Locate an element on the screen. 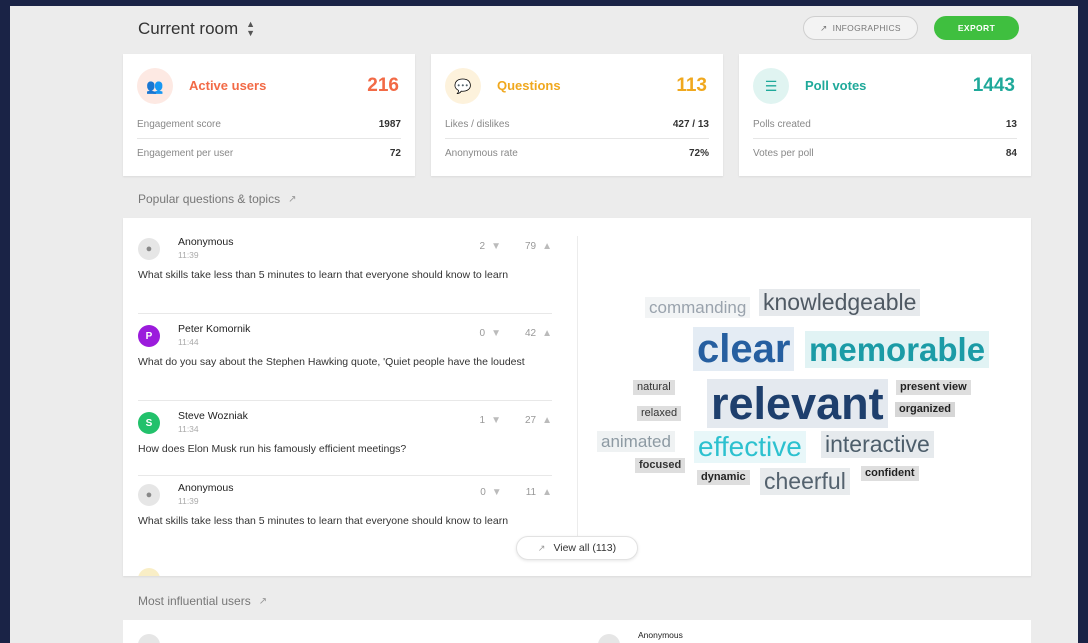 Image resolution: width=1088 pixels, height=643 pixels. row-value: 1987 is located at coordinates (389, 124).